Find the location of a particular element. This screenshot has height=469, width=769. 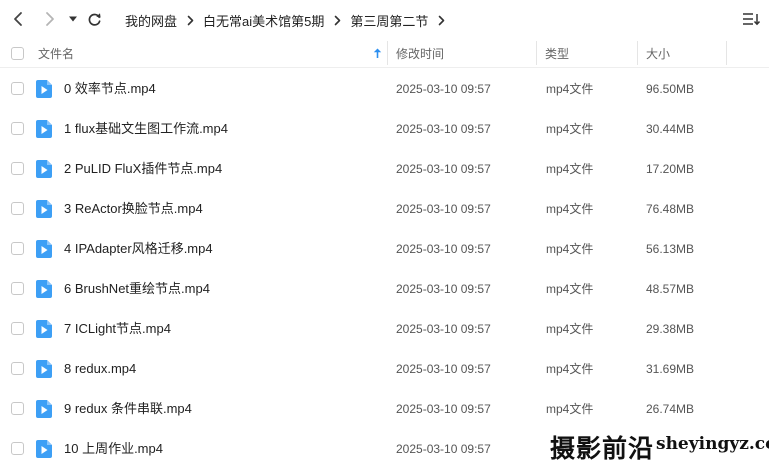

watermark-chinese: 摄影前沿 is located at coordinates (602, 448).